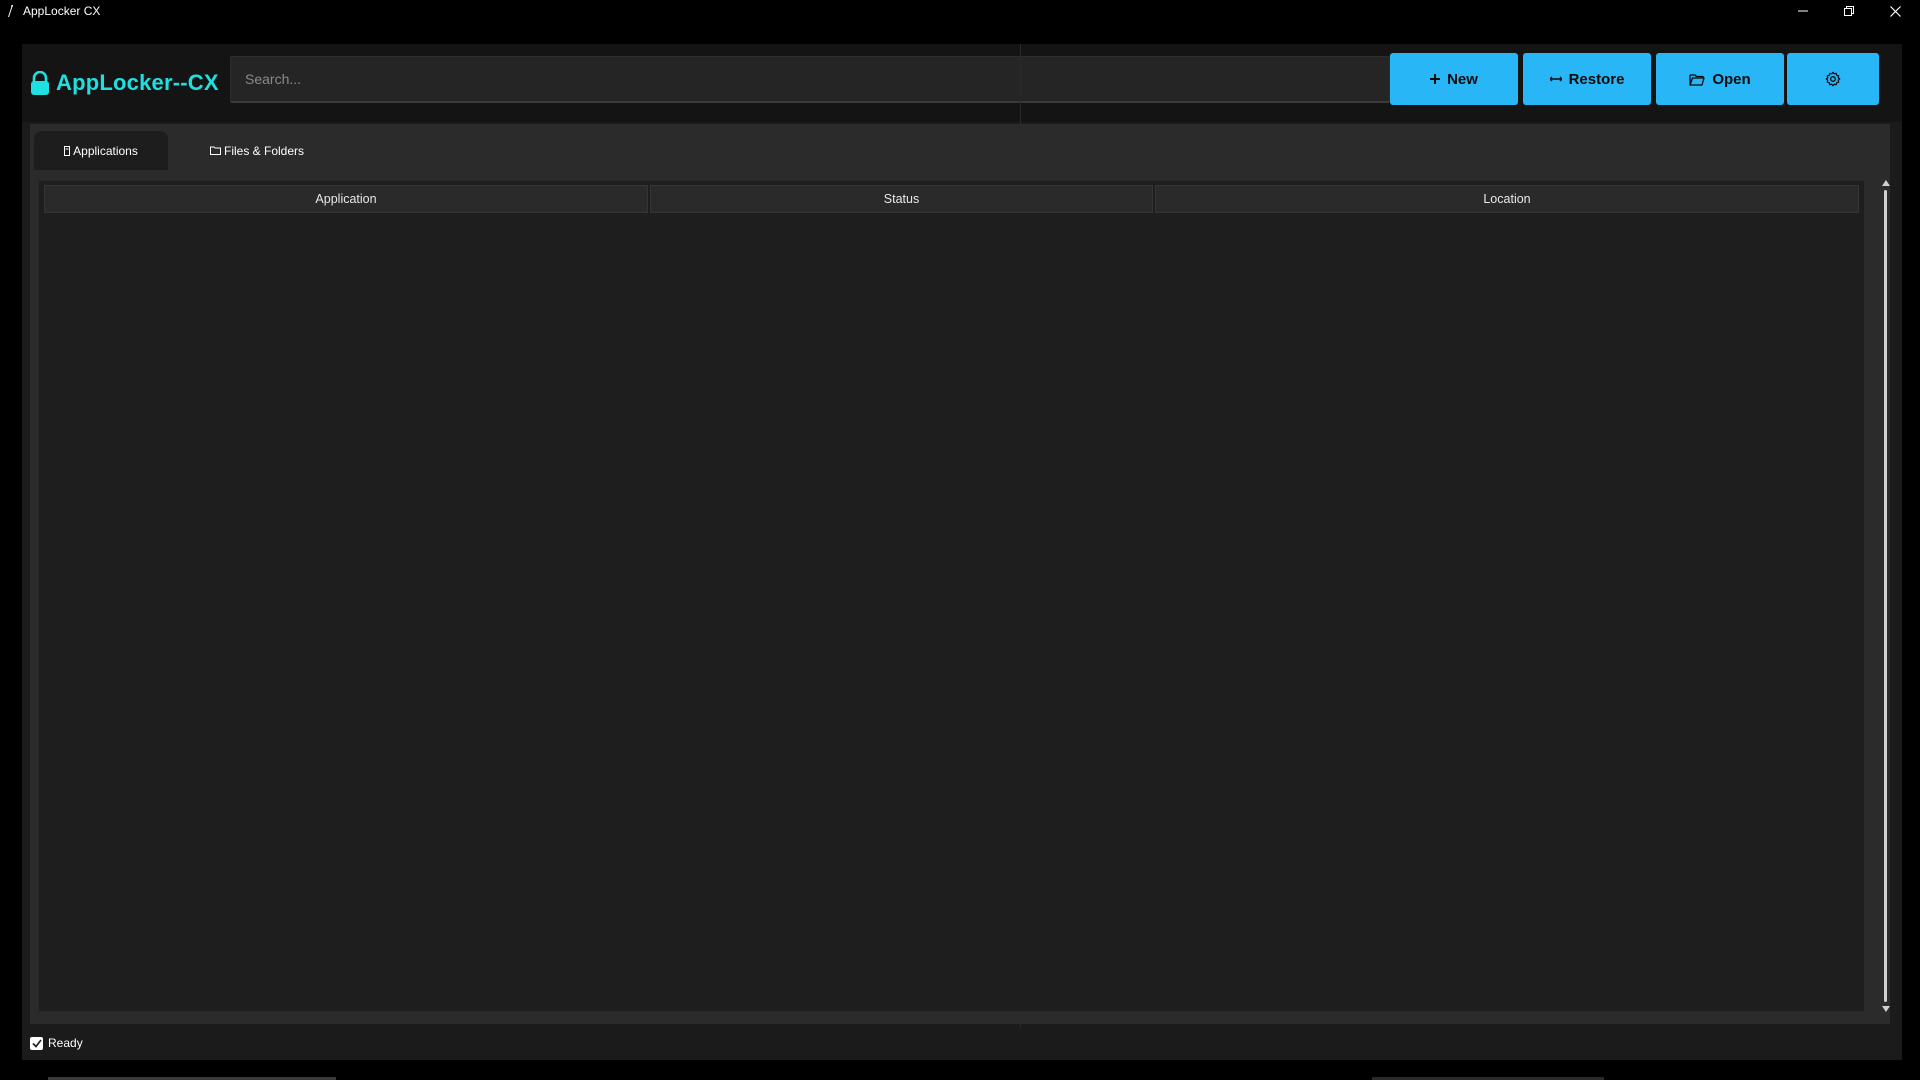 This screenshot has height=1080, width=1920. I want to click on check-icon, so click(36, 1043).